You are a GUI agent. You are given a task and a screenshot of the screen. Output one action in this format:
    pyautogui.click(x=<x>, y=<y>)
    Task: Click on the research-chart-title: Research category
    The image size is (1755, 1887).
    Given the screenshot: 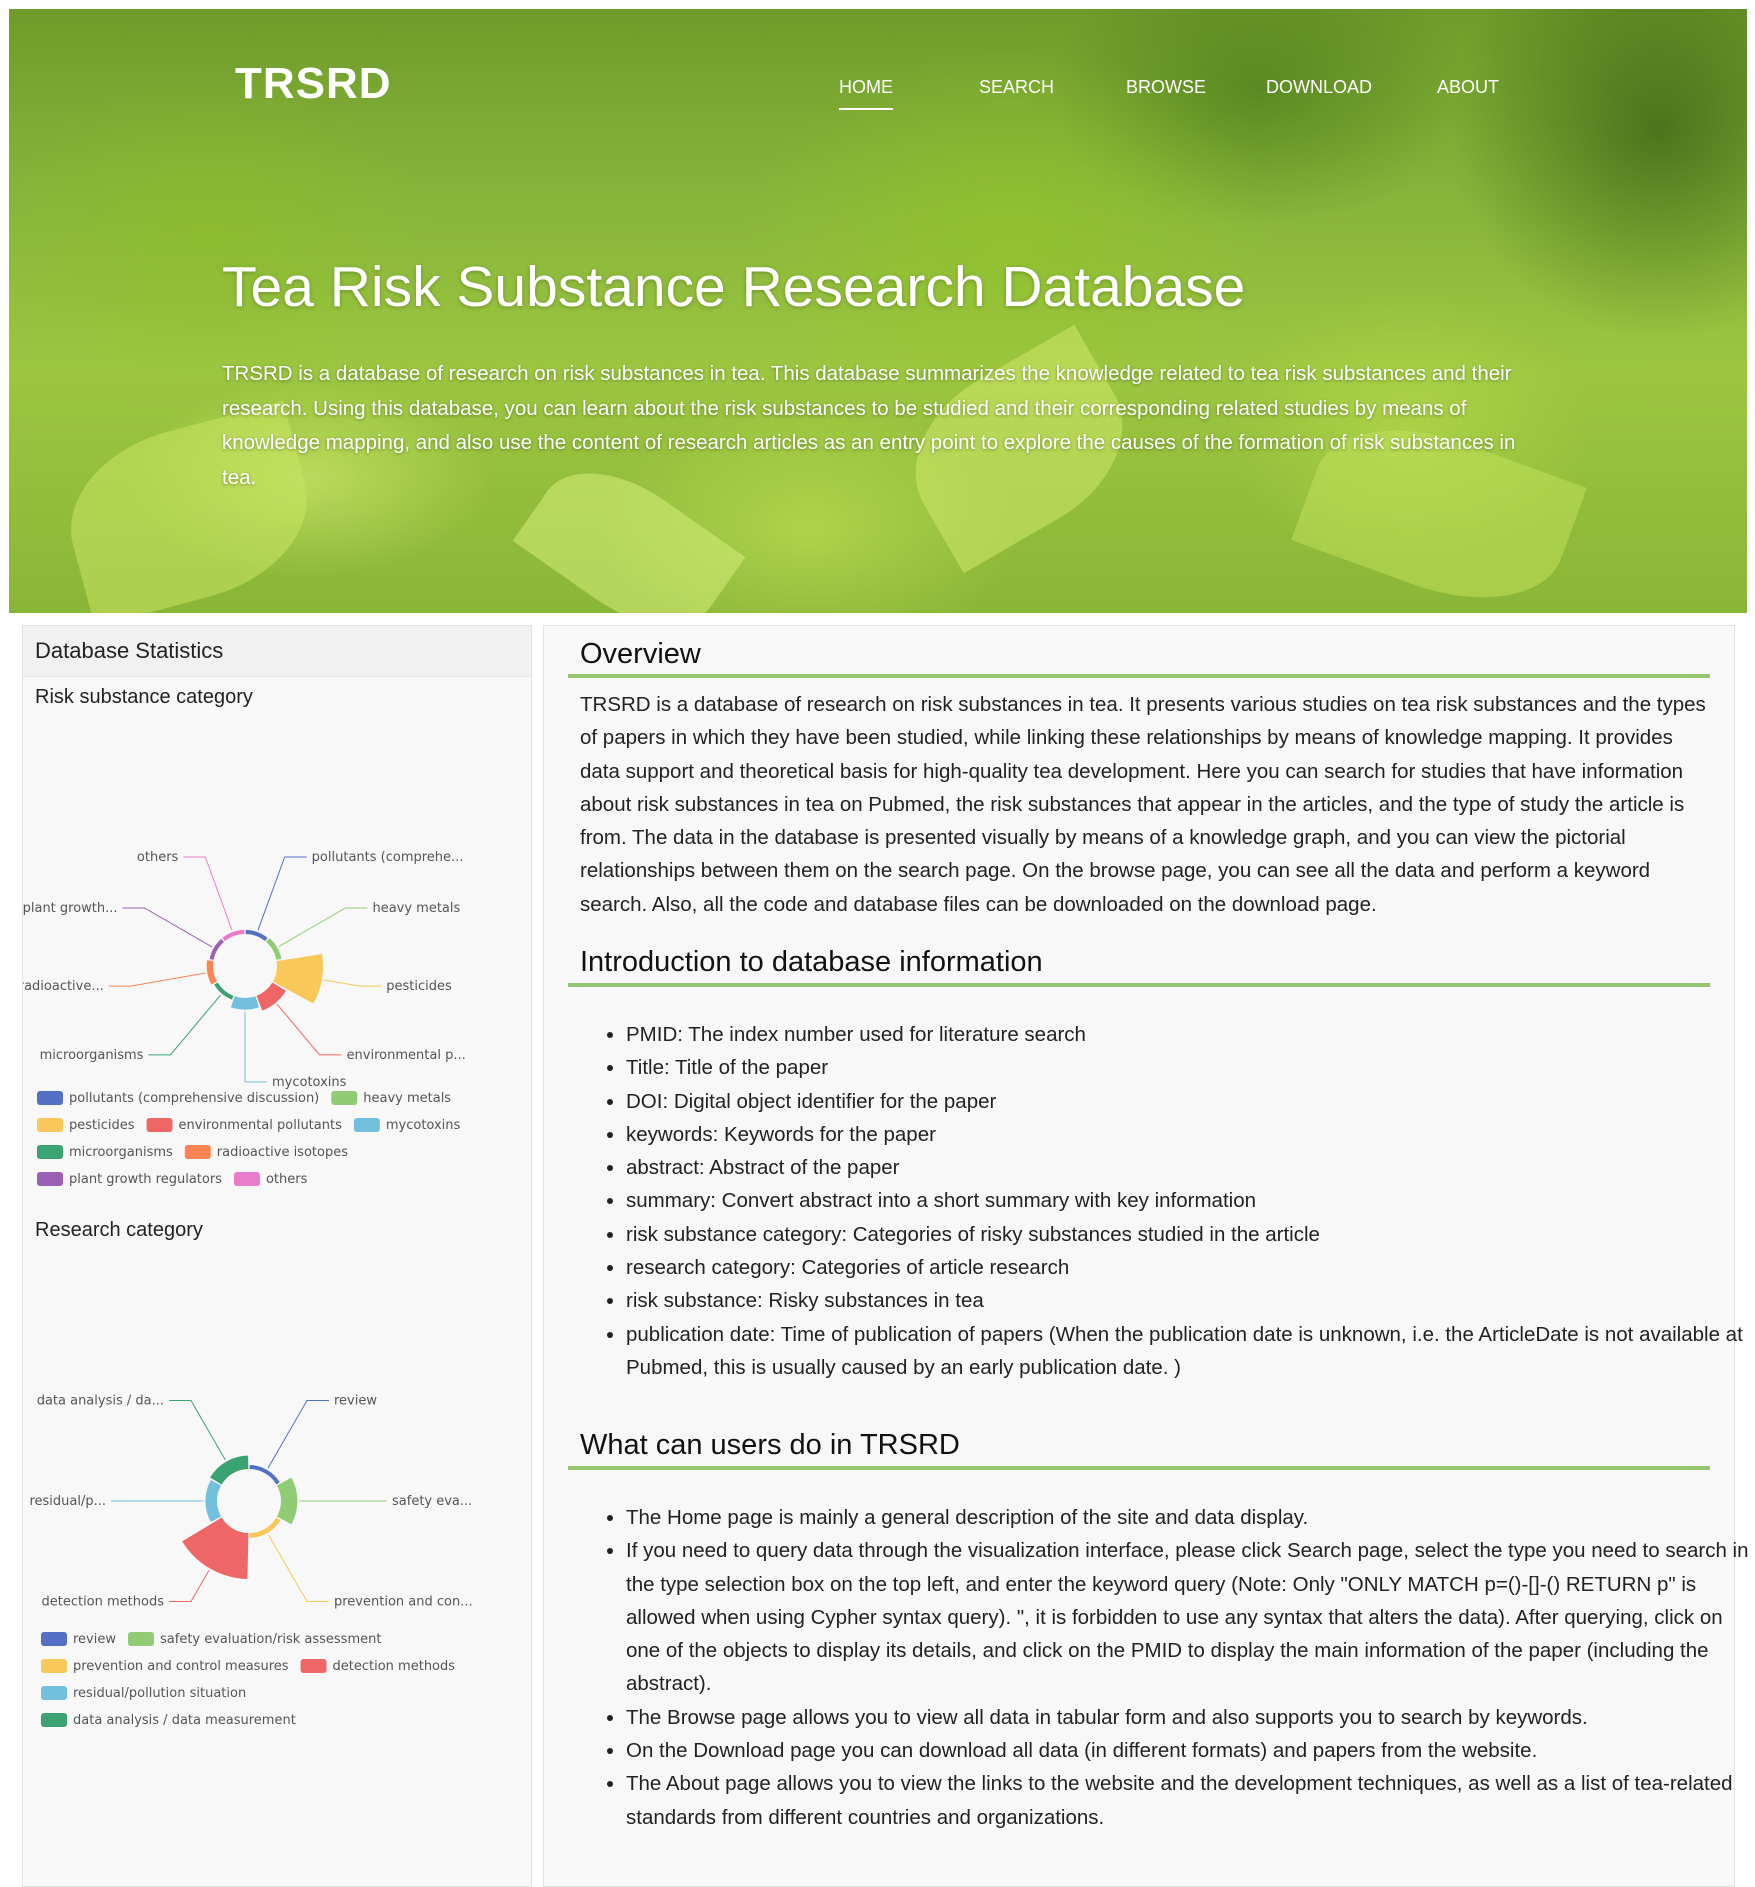 What is the action you would take?
    pyautogui.click(x=119, y=1230)
    